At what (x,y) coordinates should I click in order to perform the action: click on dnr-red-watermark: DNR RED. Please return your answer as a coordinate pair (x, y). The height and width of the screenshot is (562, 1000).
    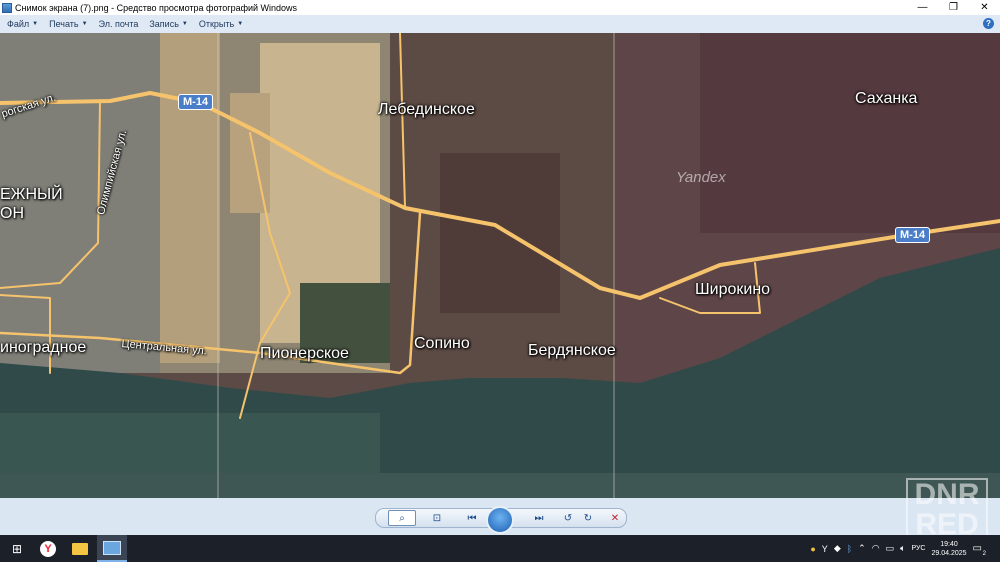
    Looking at the image, I should click on (947, 509).